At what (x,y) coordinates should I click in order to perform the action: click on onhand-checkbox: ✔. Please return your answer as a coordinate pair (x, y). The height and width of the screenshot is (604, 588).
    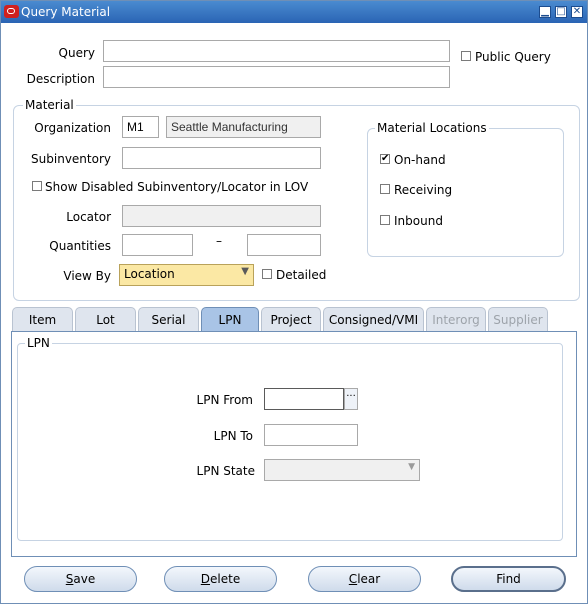
    Looking at the image, I should click on (385, 159).